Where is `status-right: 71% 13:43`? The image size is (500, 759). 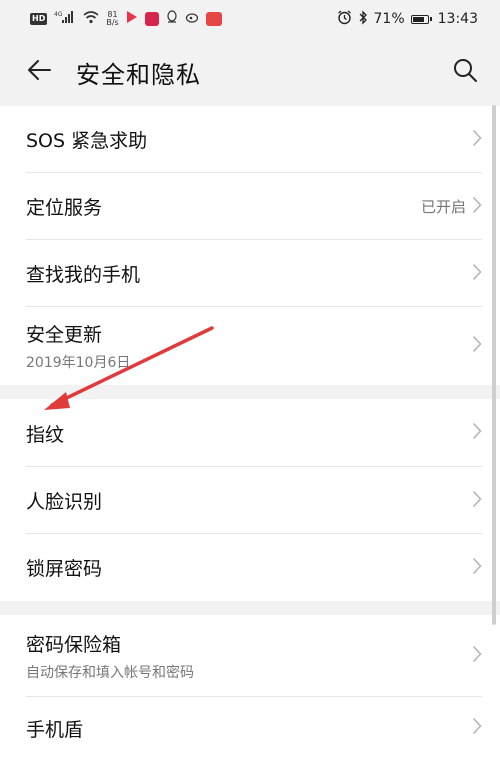 status-right: 71% 13:43 is located at coordinates (407, 19).